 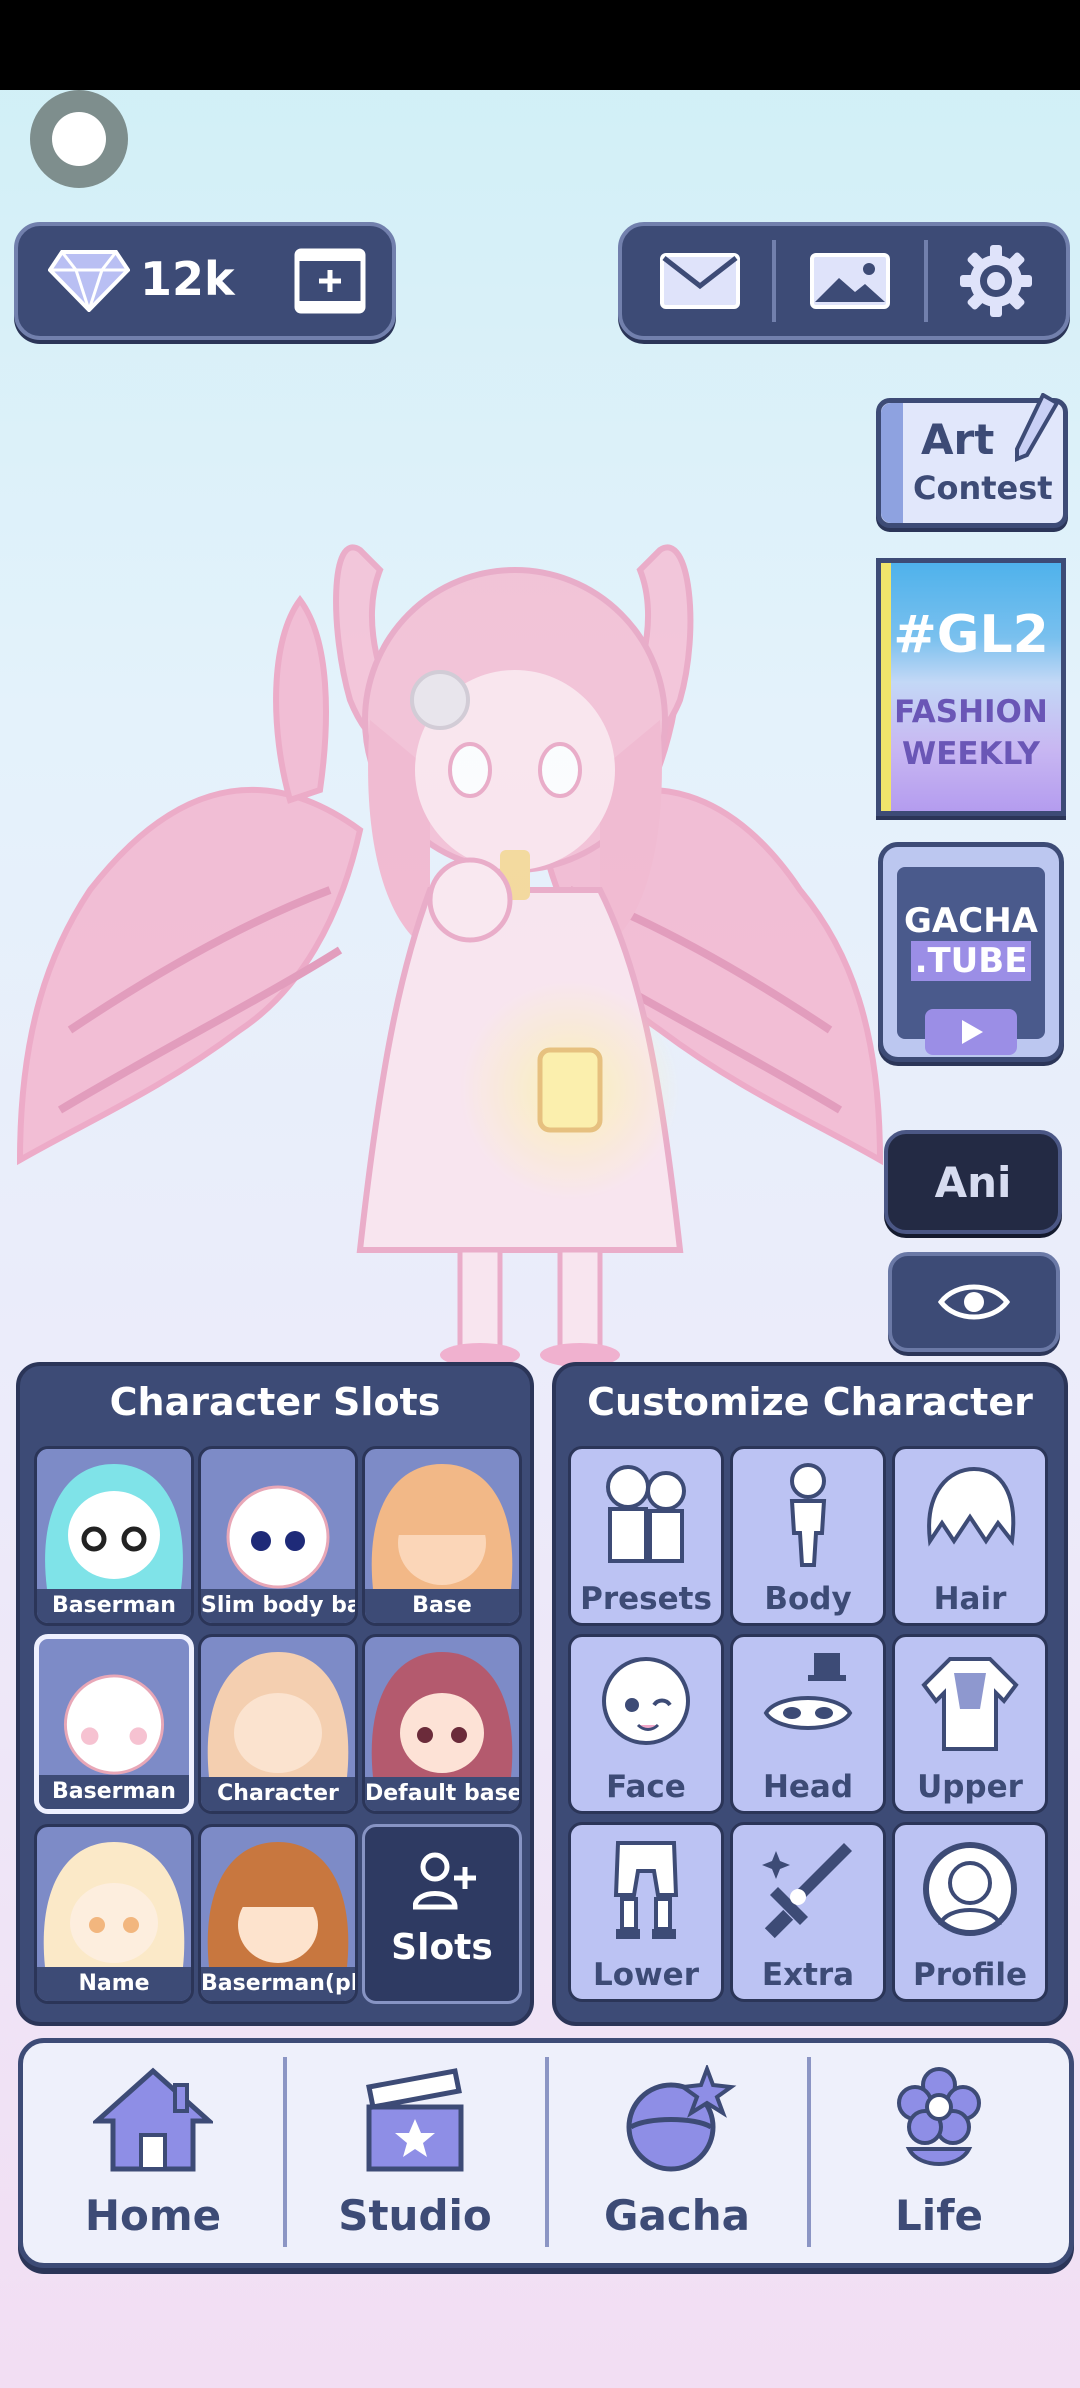 What do you see at coordinates (939, 2116) in the screenshot?
I see `flower-icon` at bounding box center [939, 2116].